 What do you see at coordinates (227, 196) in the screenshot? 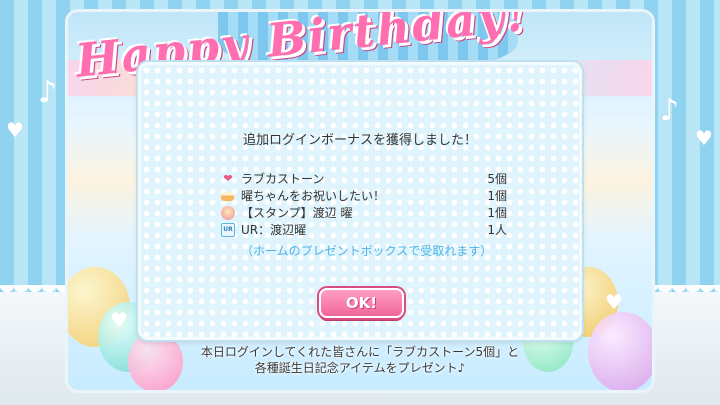
I see `cake-icon` at bounding box center [227, 196].